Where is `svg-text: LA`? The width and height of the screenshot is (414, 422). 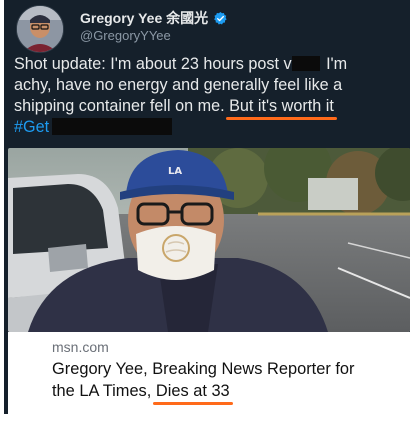 svg-text: LA is located at coordinates (175, 171).